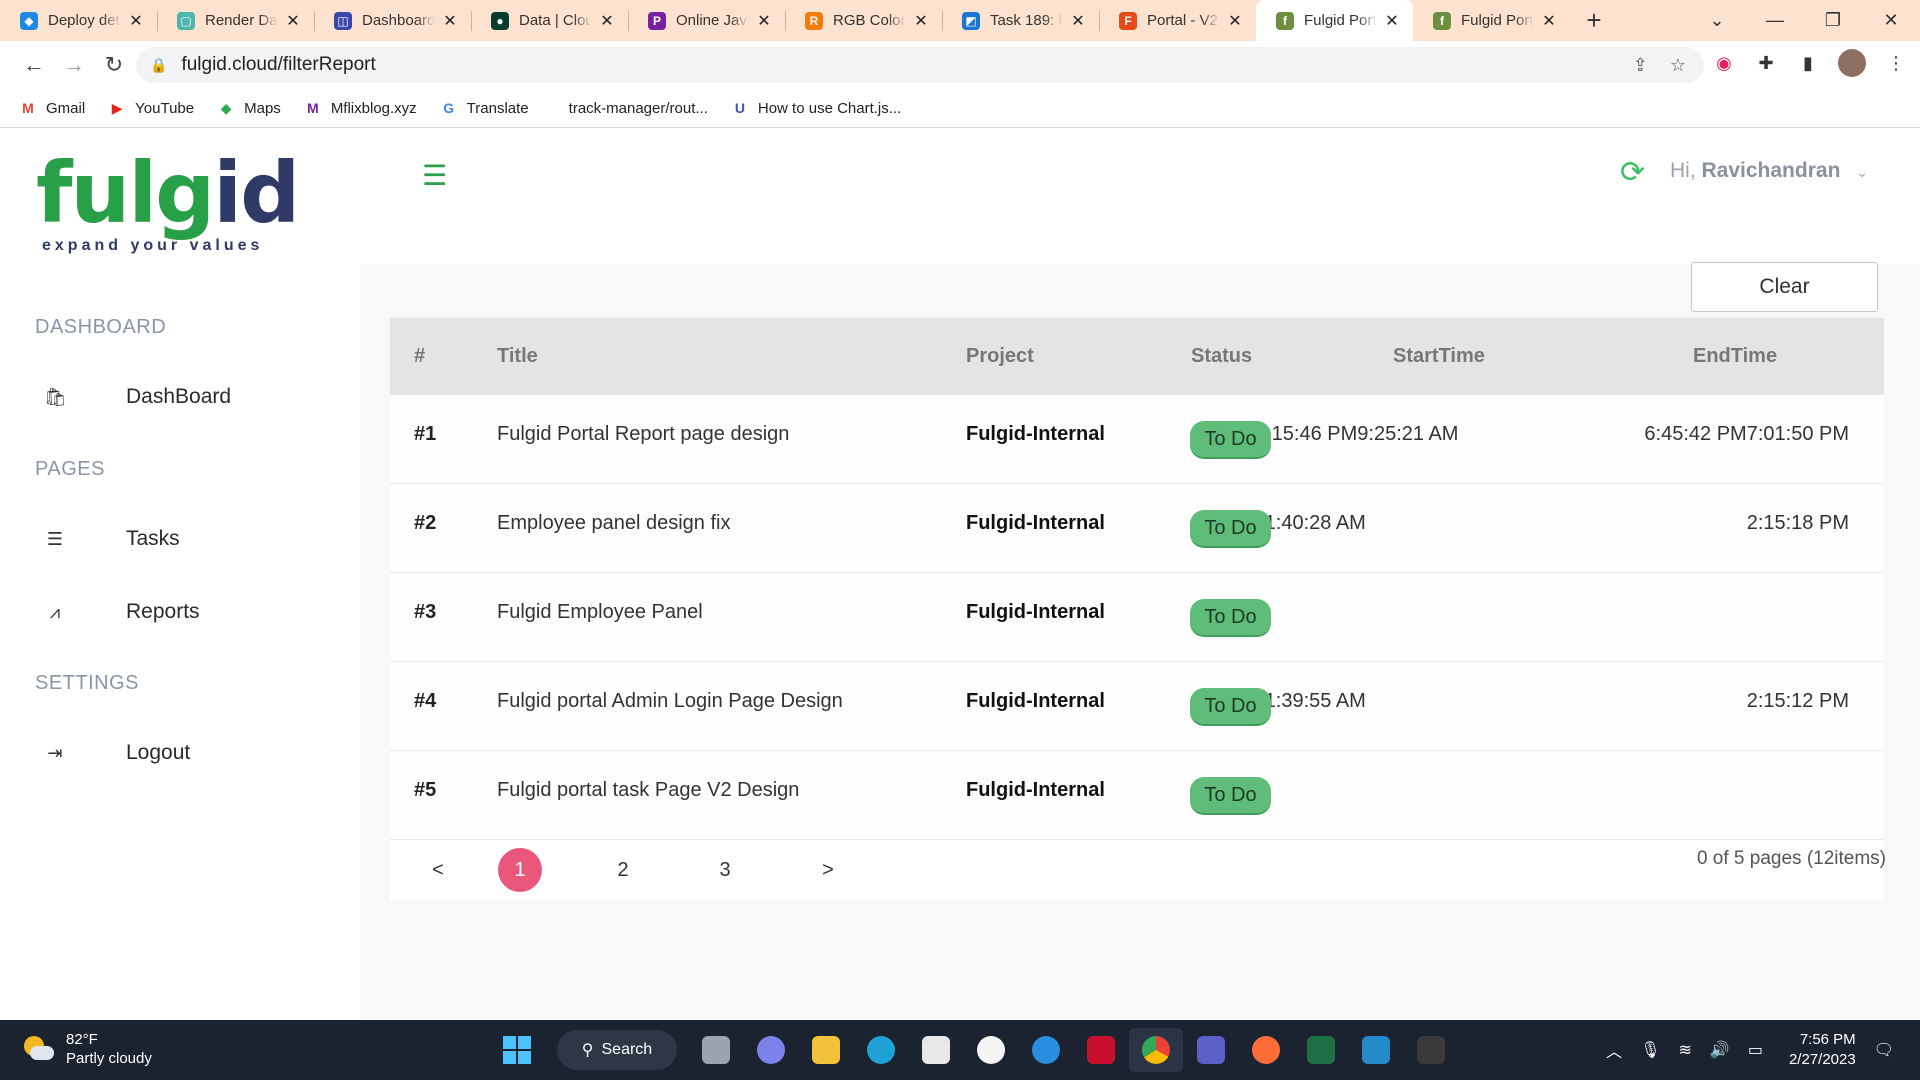 Image resolution: width=1920 pixels, height=1080 pixels. What do you see at coordinates (122, 612) in the screenshot?
I see `sidebar-item-reports: ⩘ Reports` at bounding box center [122, 612].